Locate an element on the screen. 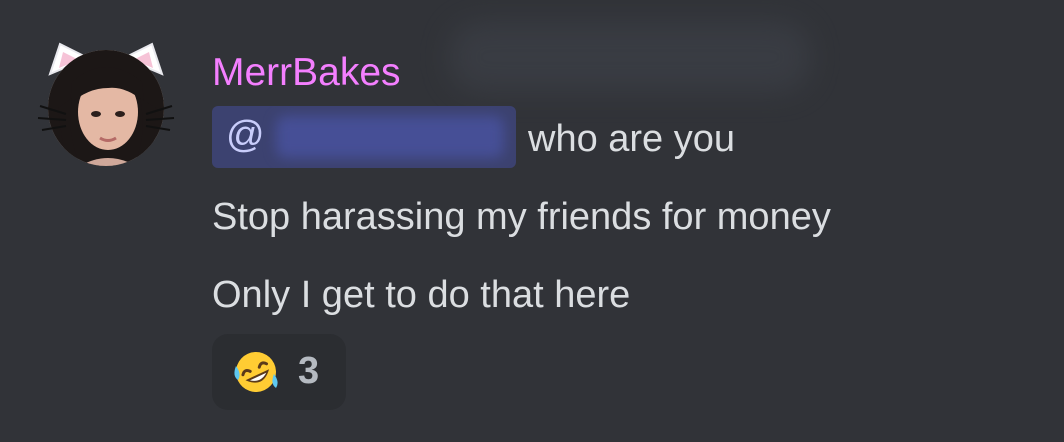 This screenshot has width=1064, height=442. user-mention: @ is located at coordinates (364, 137).